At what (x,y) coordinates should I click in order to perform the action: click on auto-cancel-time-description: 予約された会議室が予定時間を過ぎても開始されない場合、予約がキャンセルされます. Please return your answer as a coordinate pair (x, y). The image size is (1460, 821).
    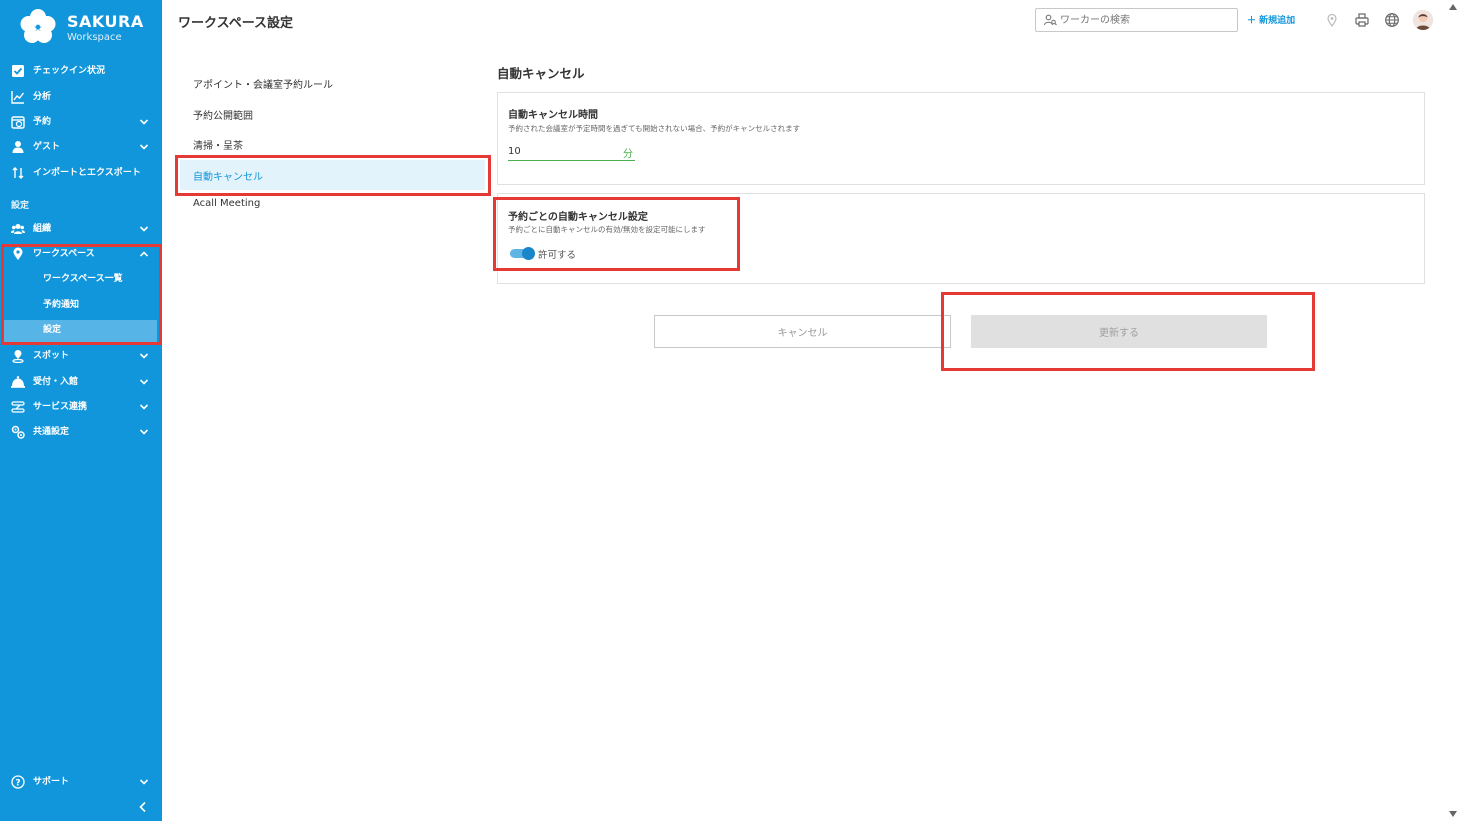
    Looking at the image, I should click on (654, 128).